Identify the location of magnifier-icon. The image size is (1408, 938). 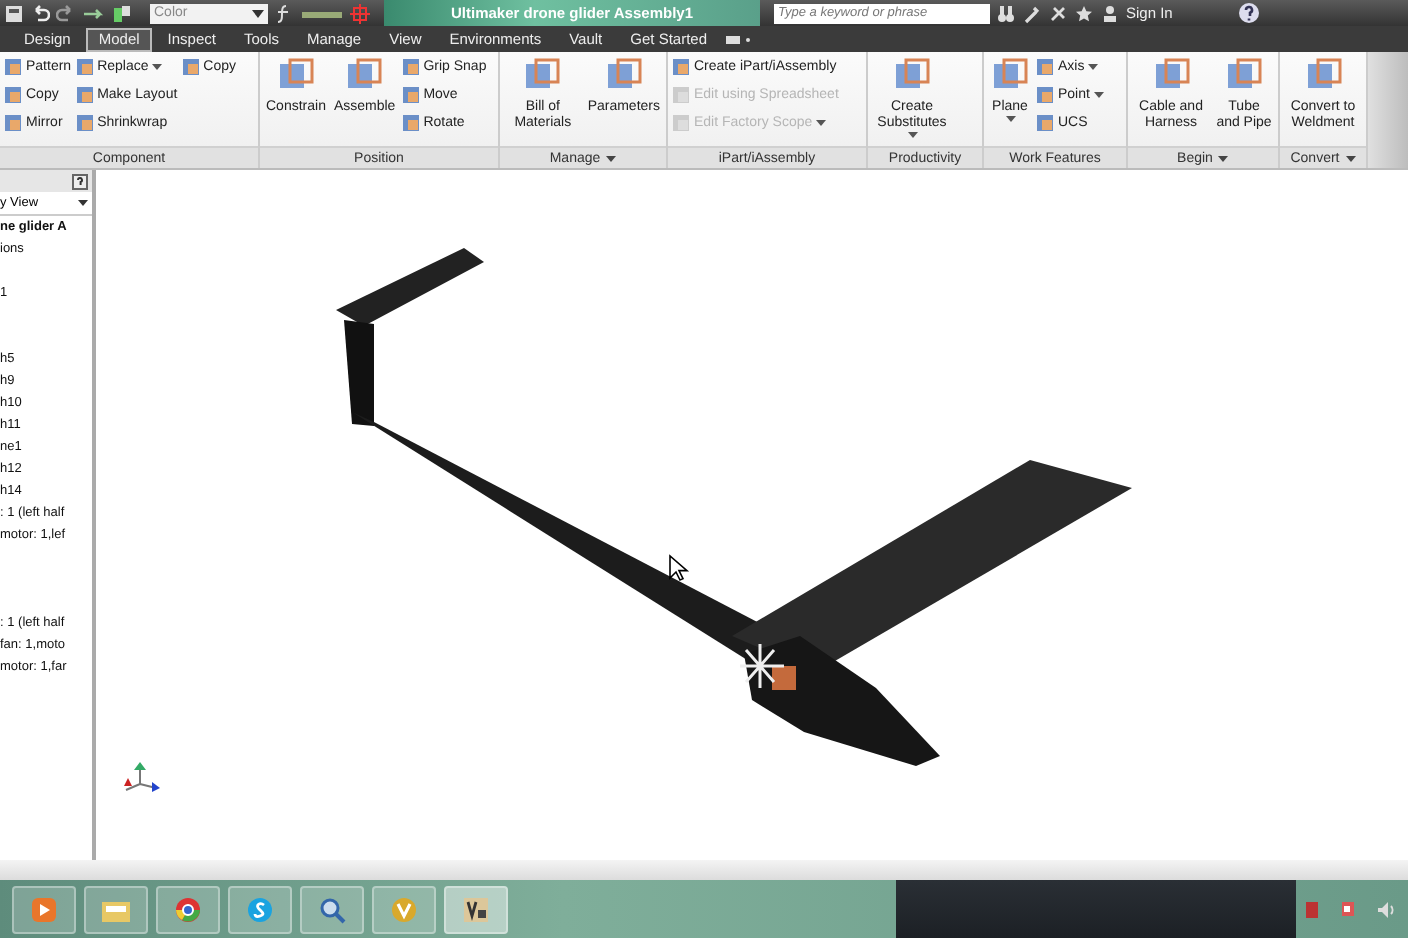
(332, 909).